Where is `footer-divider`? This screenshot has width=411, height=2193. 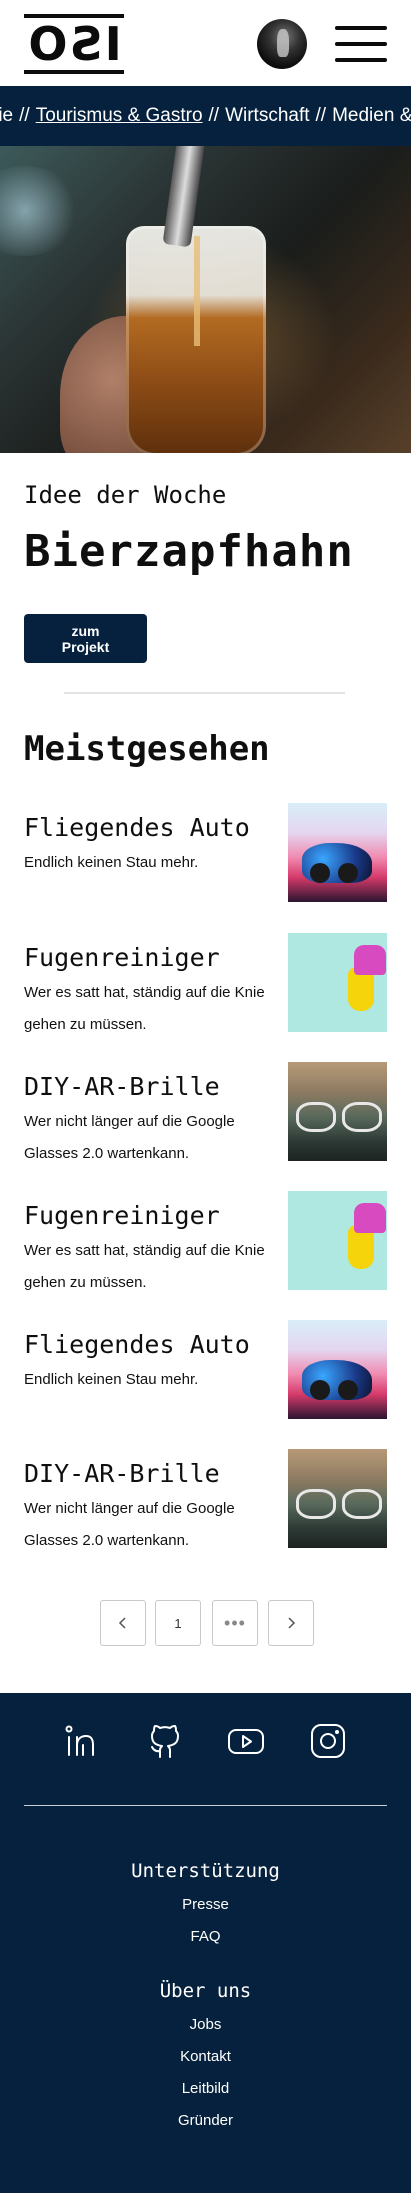 footer-divider is located at coordinates (205, 1805).